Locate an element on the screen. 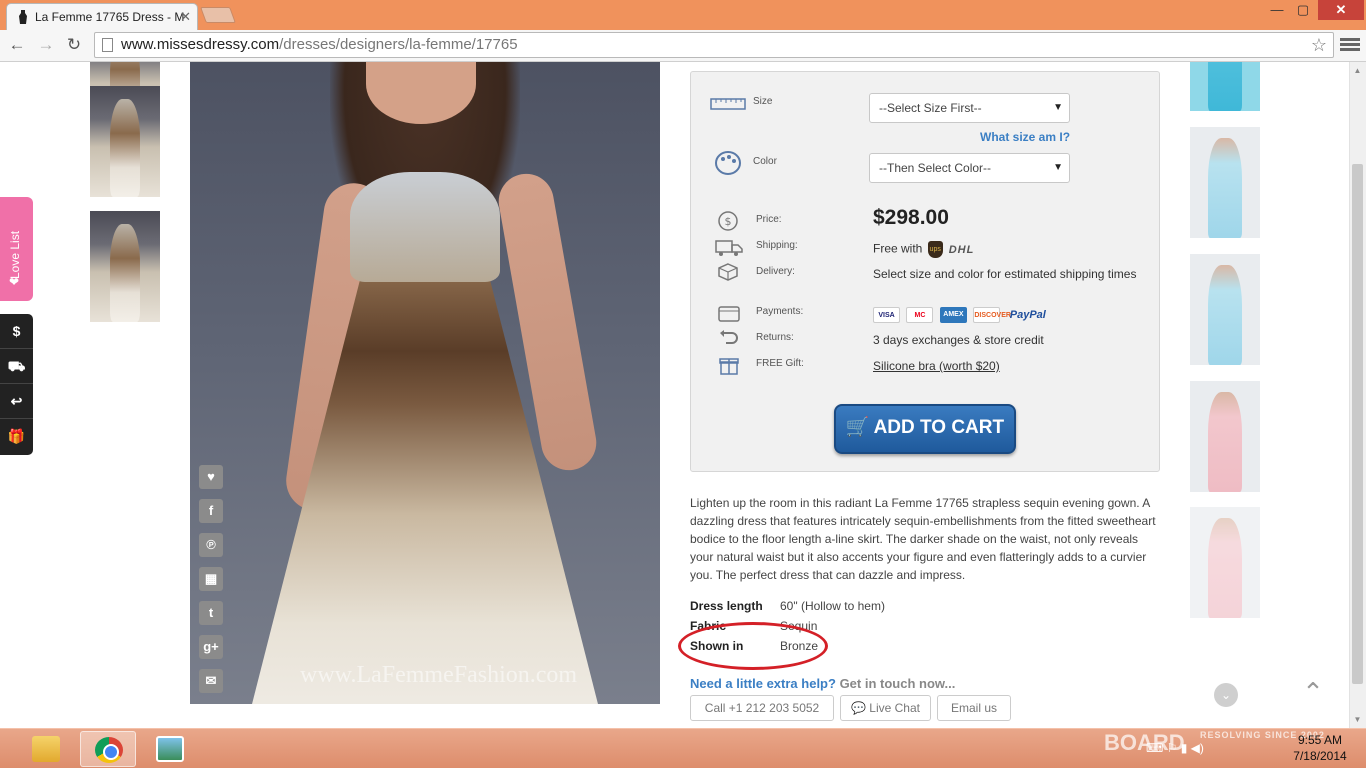 This screenshot has width=1366, height=769. back-to-top-icon: ⌃ is located at coordinates (1313, 692).